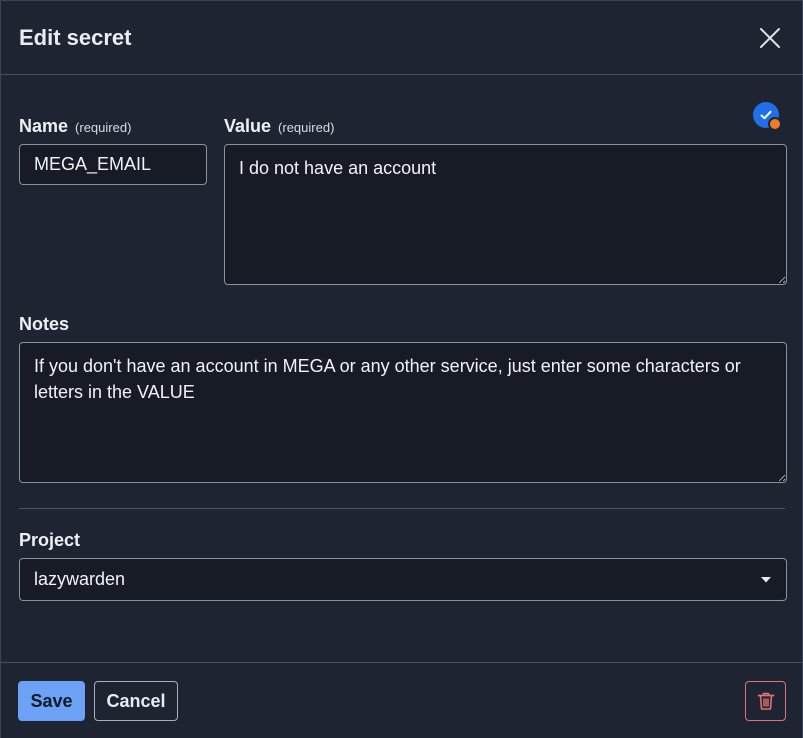 Image resolution: width=803 pixels, height=738 pixels. What do you see at coordinates (136, 701) in the screenshot?
I see `cancel-button: Cancel` at bounding box center [136, 701].